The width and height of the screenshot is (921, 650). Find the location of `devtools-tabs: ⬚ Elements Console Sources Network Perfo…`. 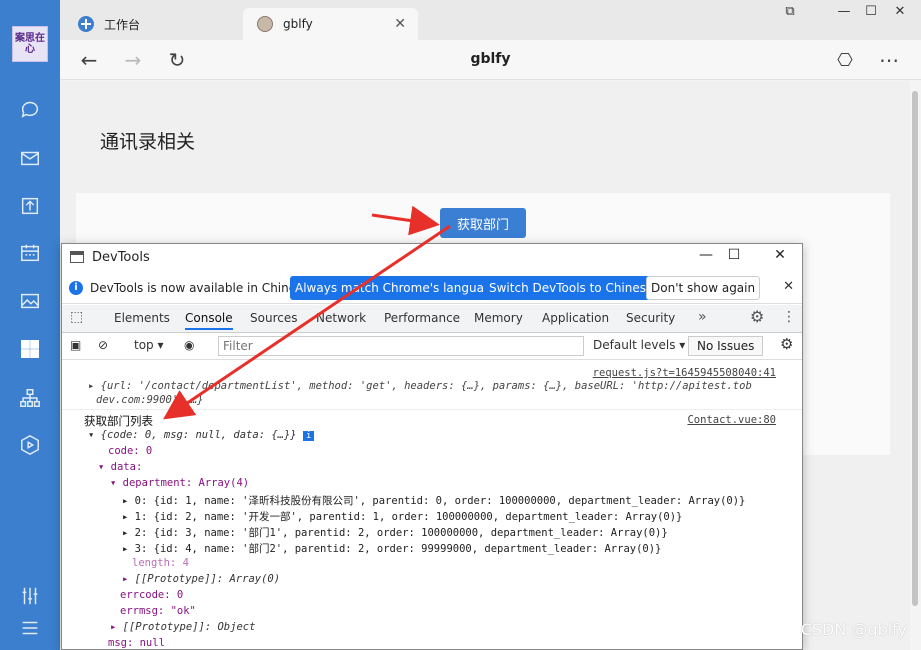

devtools-tabs: ⬚ Elements Console Sources Network Perfo… is located at coordinates (432, 319).